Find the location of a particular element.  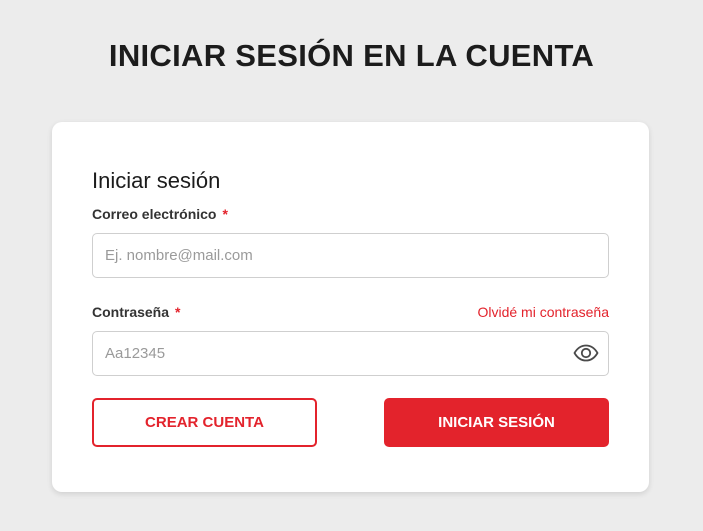

eye-icon is located at coordinates (586, 353).